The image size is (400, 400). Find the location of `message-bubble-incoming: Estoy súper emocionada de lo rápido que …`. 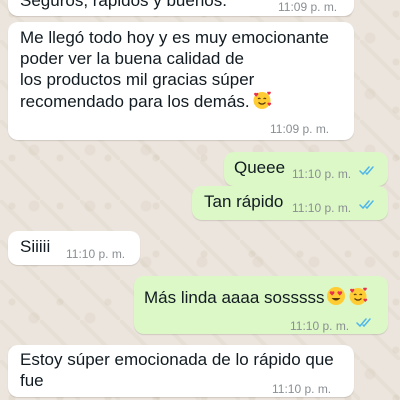

message-bubble-incoming: Estoy súper emocionada de lo rápido que … is located at coordinates (181, 371).